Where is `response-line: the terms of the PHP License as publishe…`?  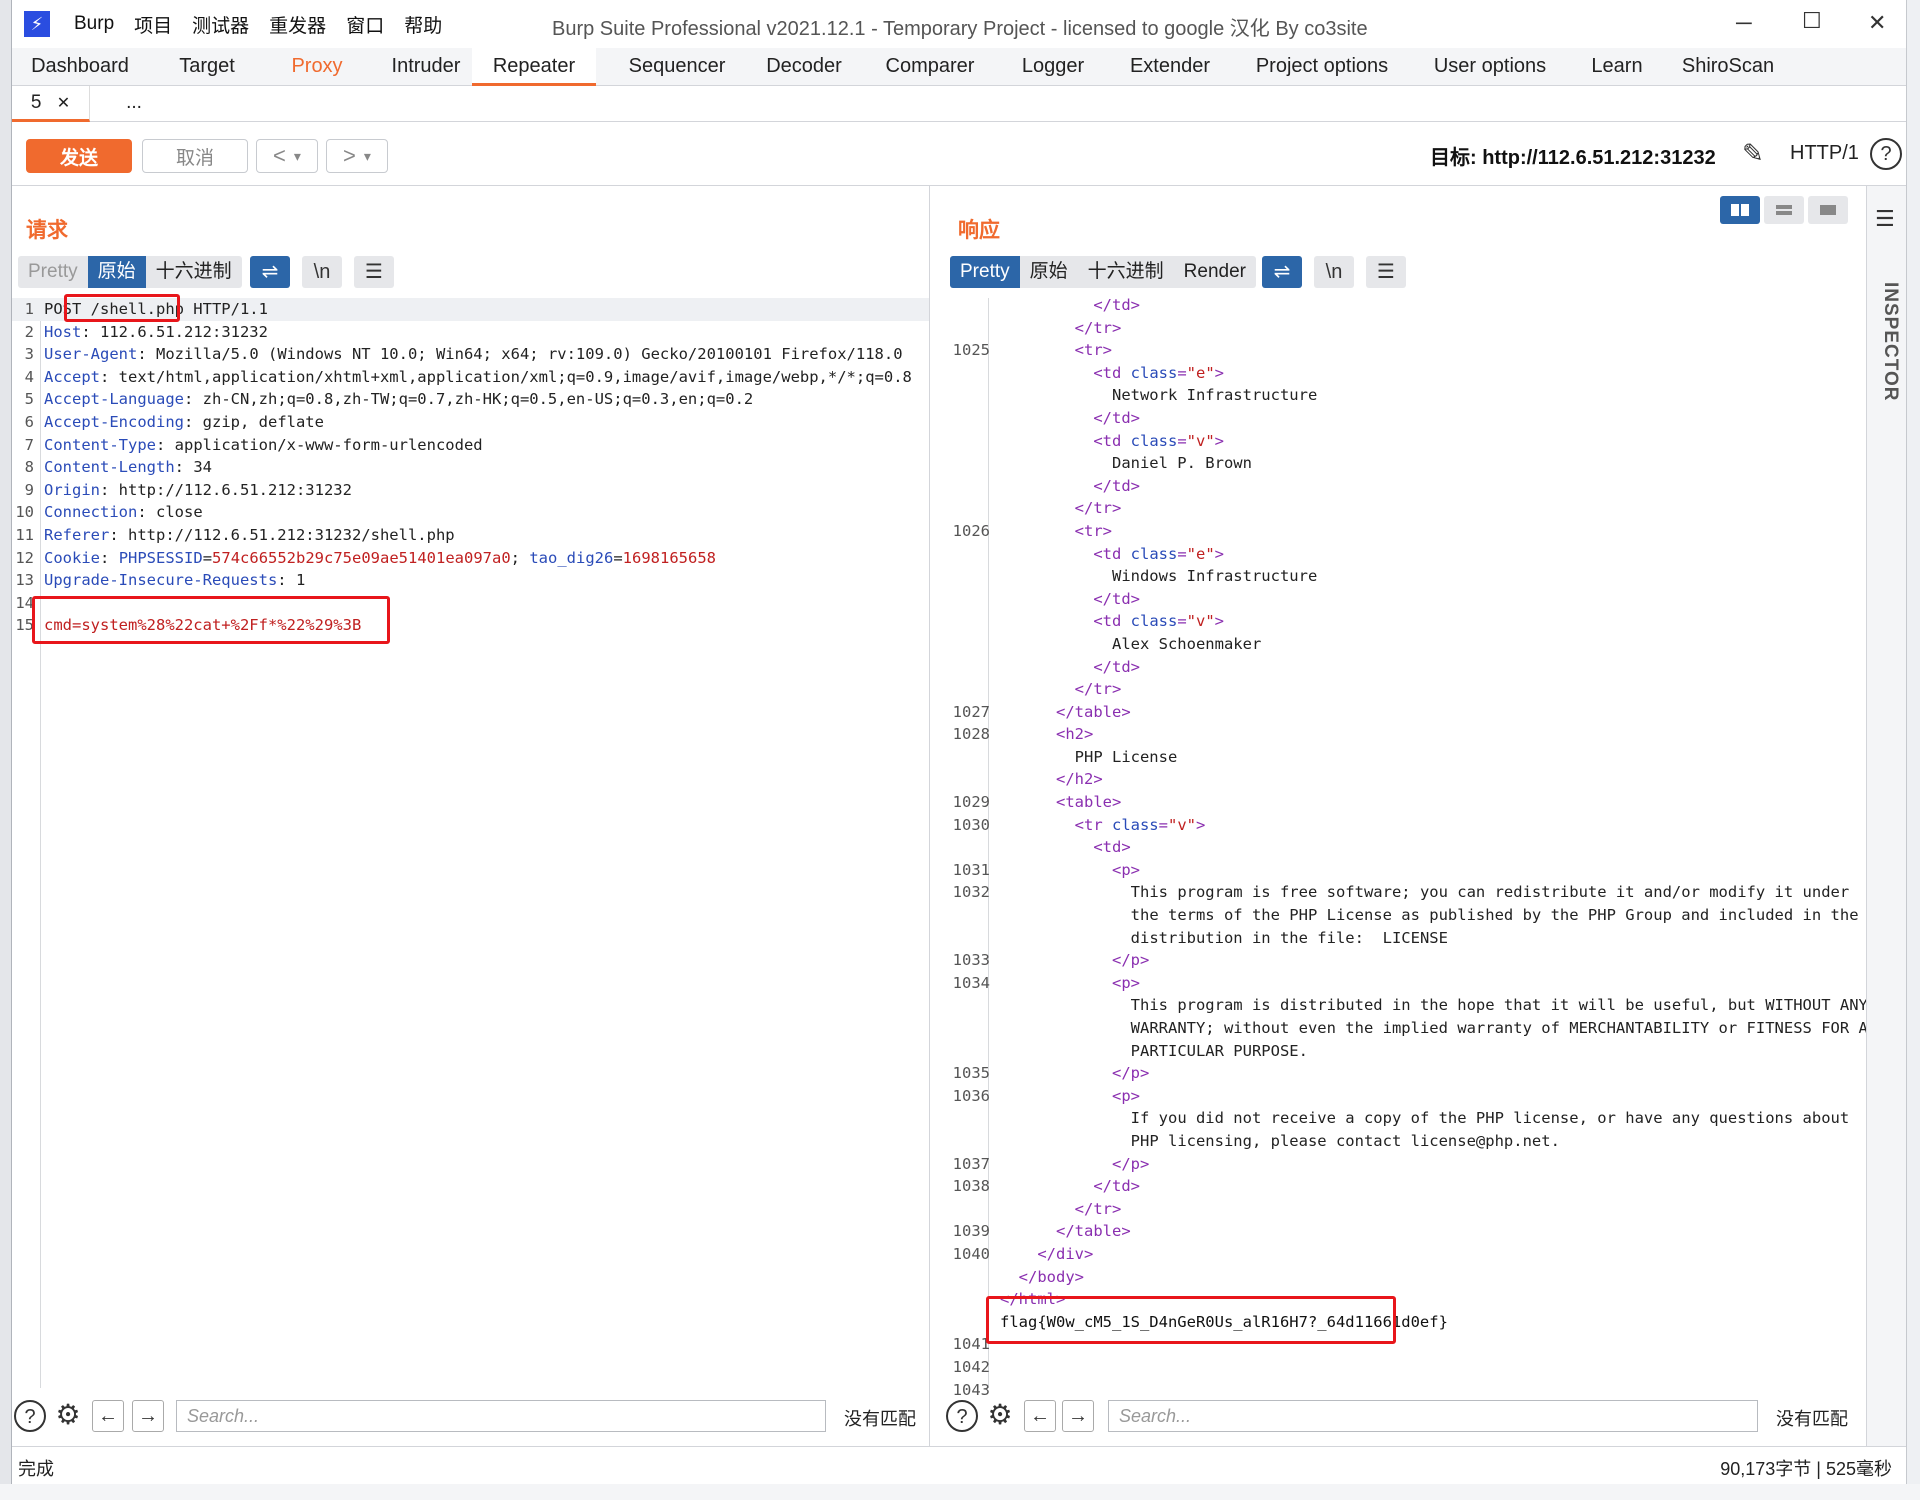
response-line: the terms of the PHP License as publishe… is located at coordinates (1404, 915).